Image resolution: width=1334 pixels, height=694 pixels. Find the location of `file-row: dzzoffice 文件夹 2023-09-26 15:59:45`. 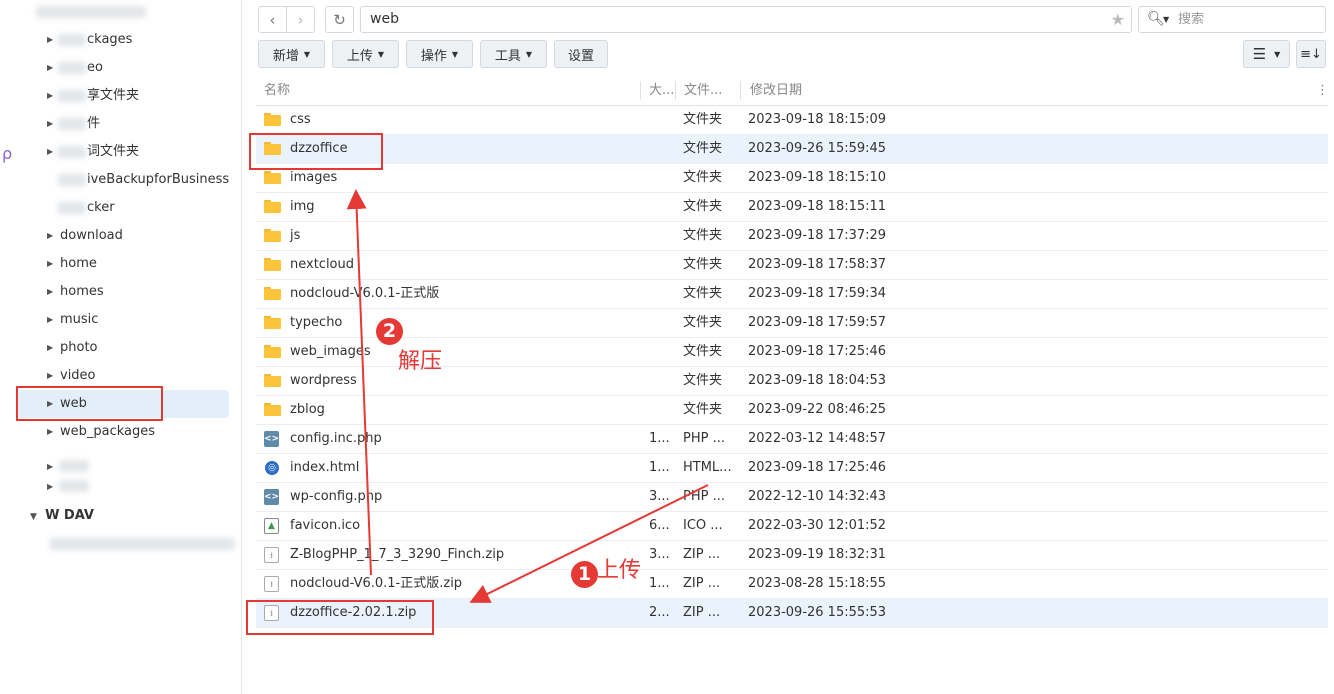

file-row: dzzoffice 文件夹 2023-09-26 15:59:45 is located at coordinates (792, 149).